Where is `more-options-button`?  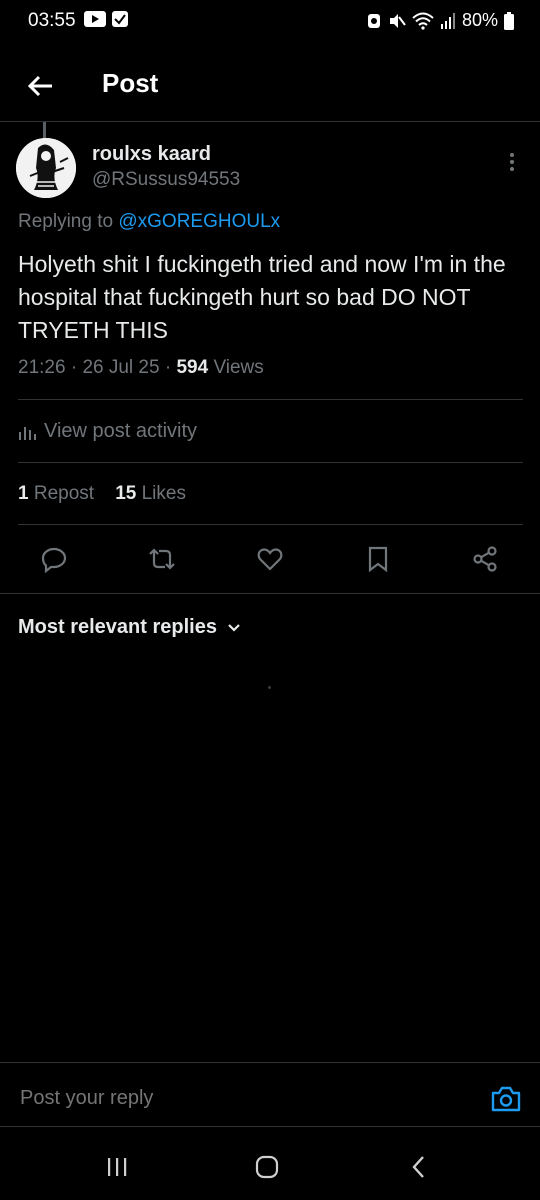
more-options-button is located at coordinates (512, 162).